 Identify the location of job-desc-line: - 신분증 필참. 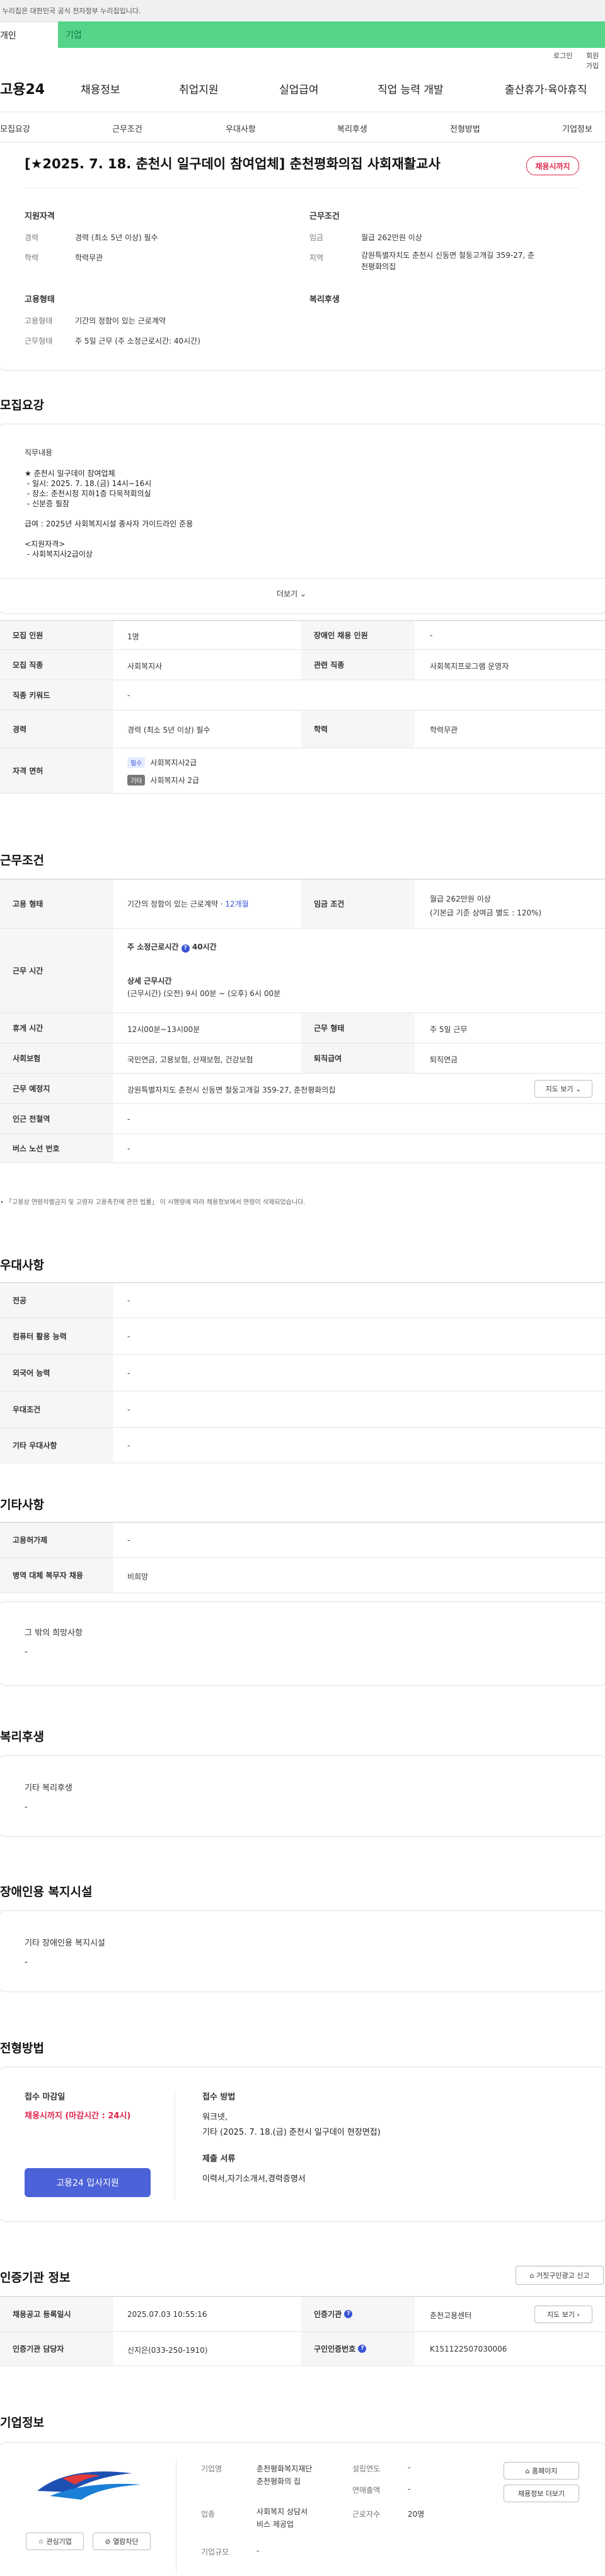
(47, 504).